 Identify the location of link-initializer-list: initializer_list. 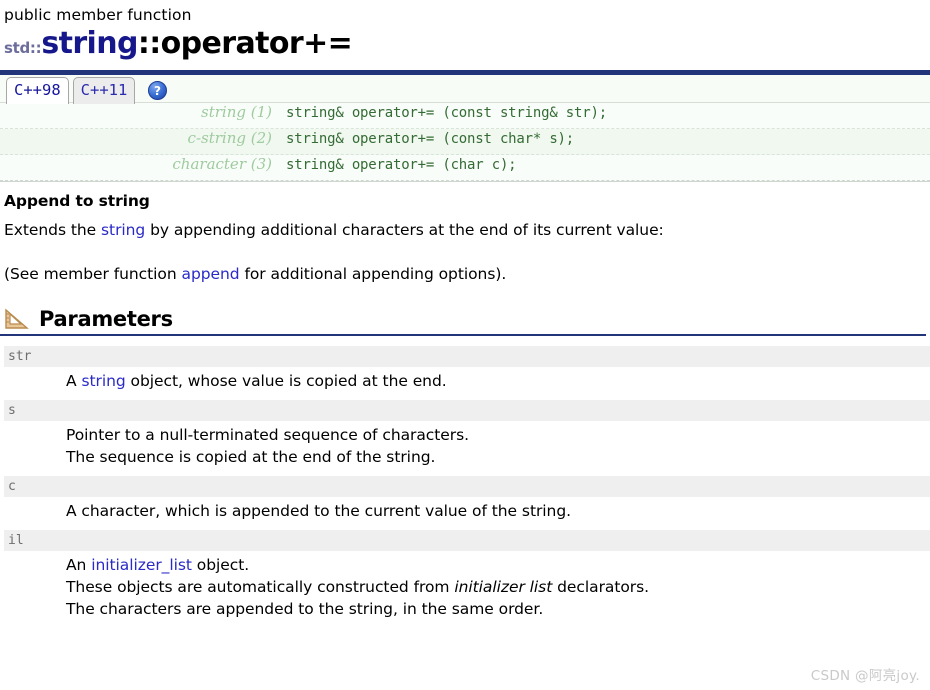
(141, 565).